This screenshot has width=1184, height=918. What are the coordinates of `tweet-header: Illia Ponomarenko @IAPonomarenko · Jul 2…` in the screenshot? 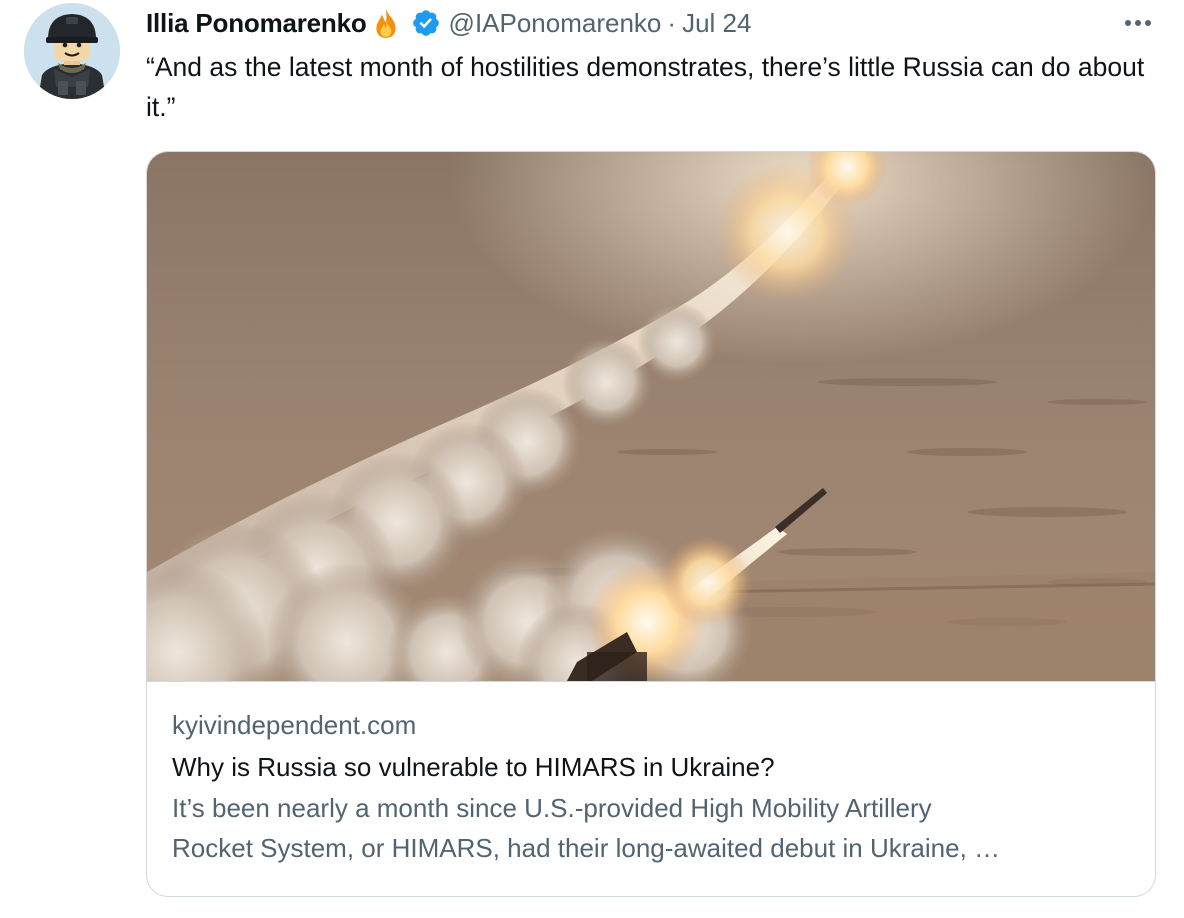 It's located at (448, 23).